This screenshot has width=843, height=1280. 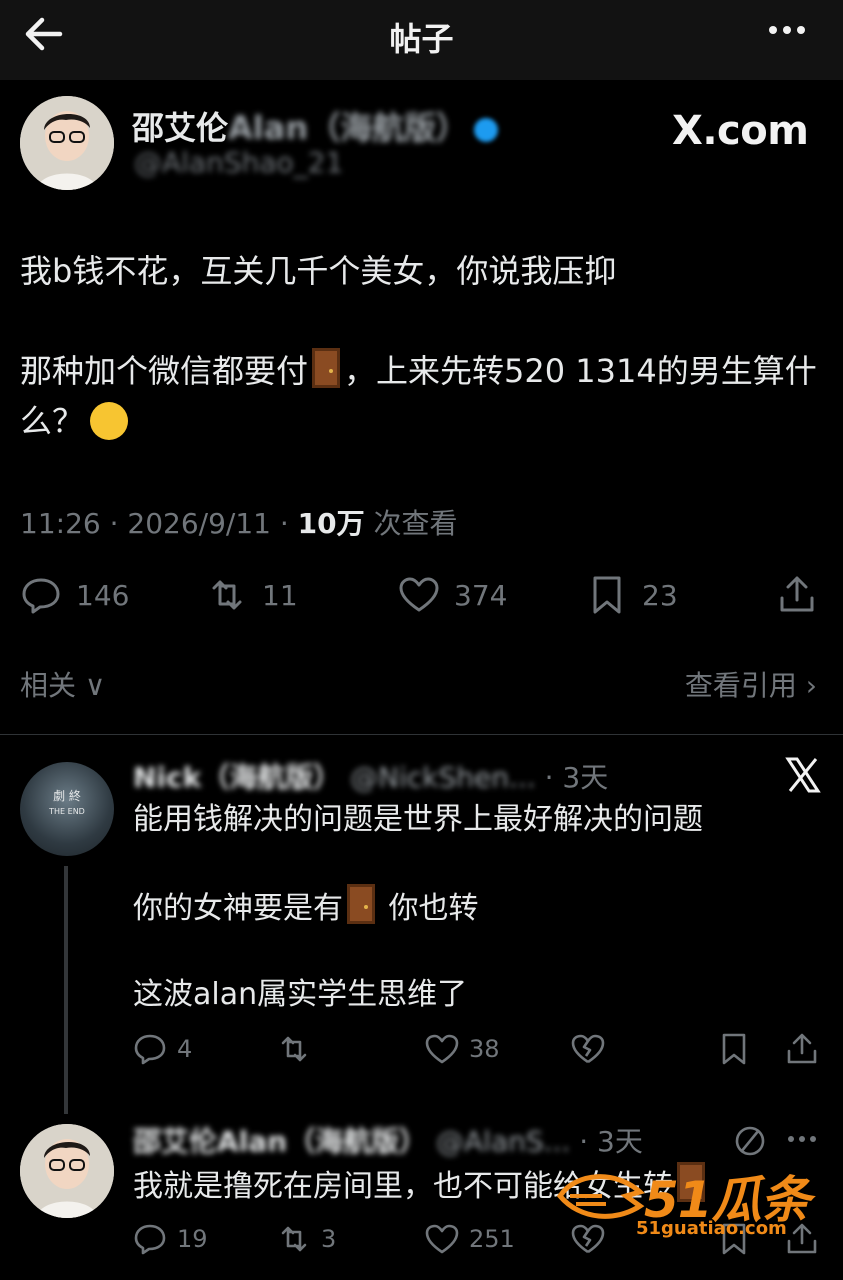 I want to click on like-button: 251, so click(x=470, y=1239).